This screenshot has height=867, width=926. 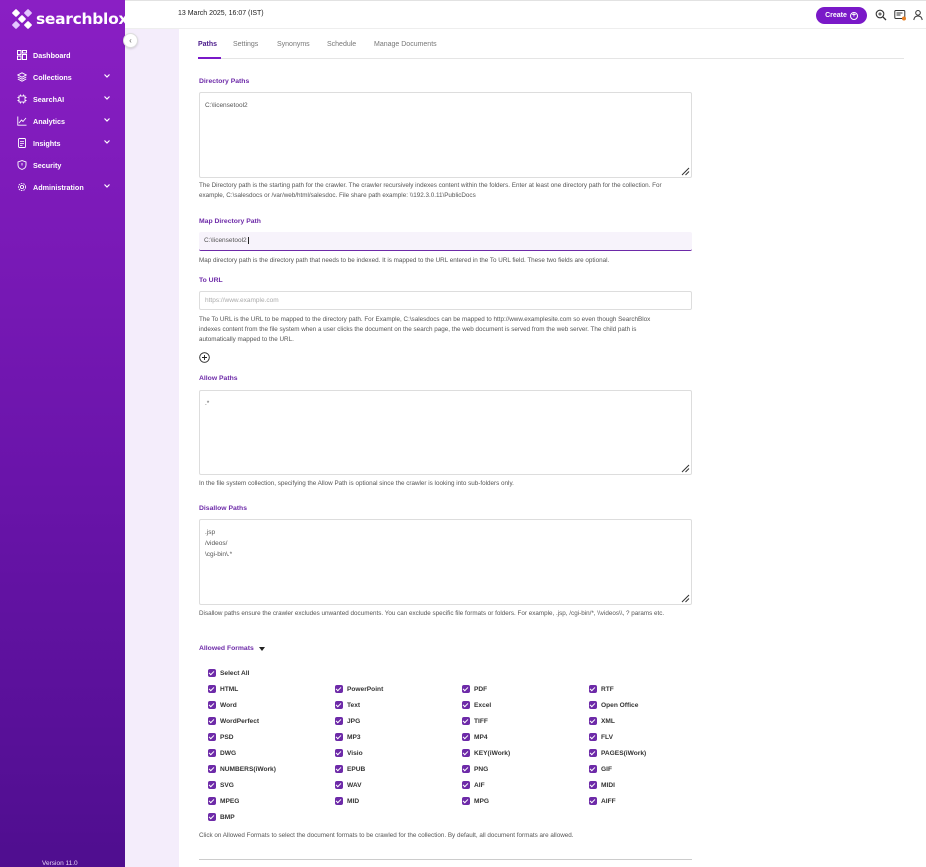 I want to click on format-checkbox: MP3, so click(x=348, y=737).